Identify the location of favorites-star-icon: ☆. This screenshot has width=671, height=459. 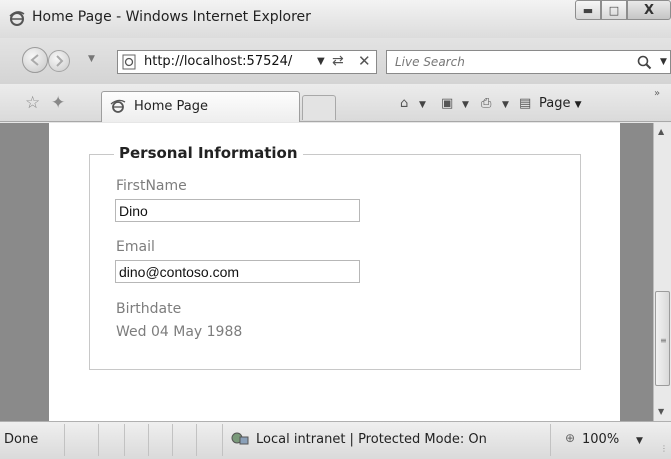
(32, 103).